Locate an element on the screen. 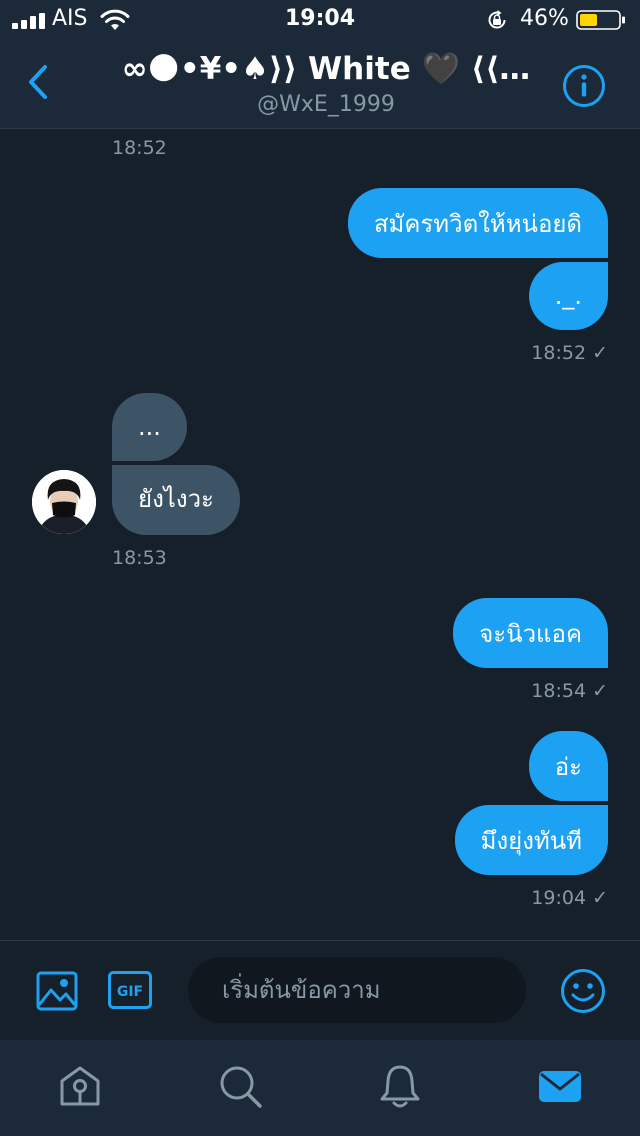 This screenshot has height=1136, width=640. outgoing-message: มึงยุ่งทันที is located at coordinates (531, 840).